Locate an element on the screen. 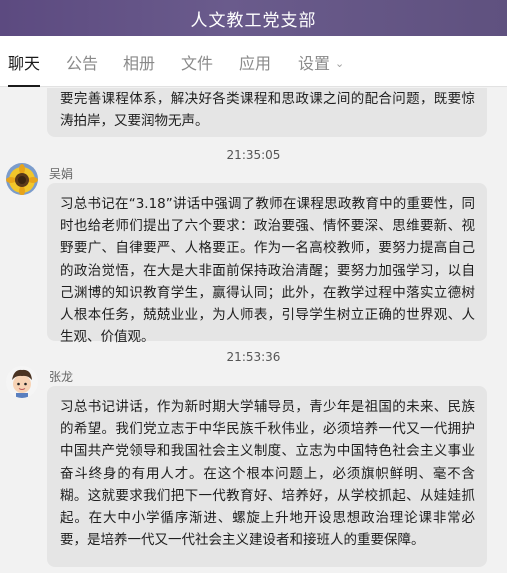 This screenshot has width=507, height=573. tab-chat: 聊天 is located at coordinates (24, 61).